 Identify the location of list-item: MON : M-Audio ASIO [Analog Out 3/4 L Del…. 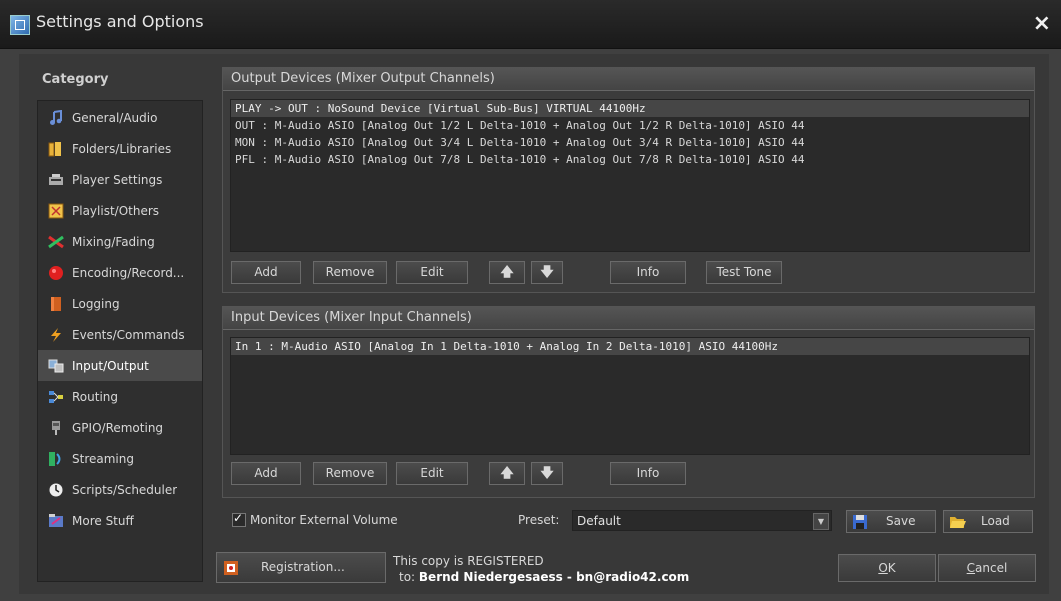
(630, 142).